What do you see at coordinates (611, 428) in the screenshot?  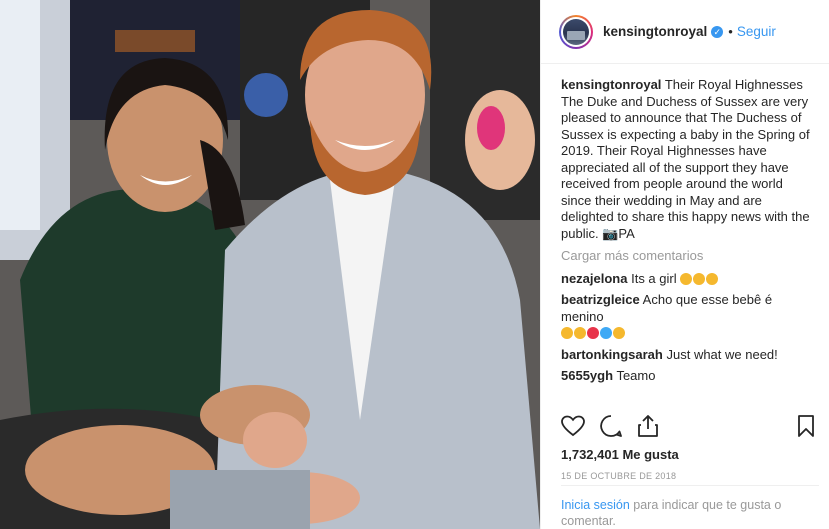 I see `comment-icon` at bounding box center [611, 428].